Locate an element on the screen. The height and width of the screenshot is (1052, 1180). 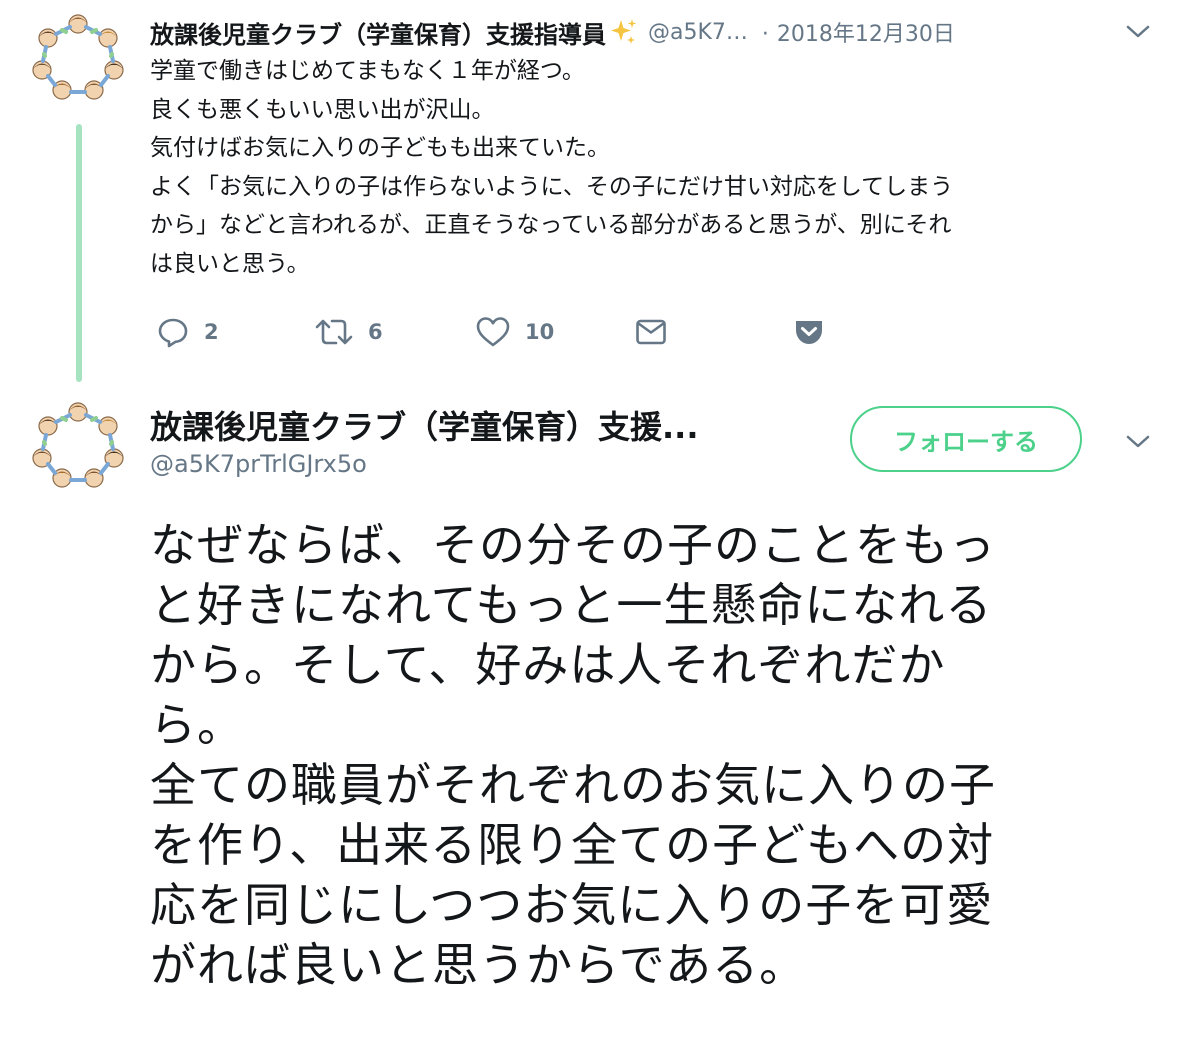
tweet2-line: 応を同じにしつつお気に入りの子を可愛 is located at coordinates (572, 905).